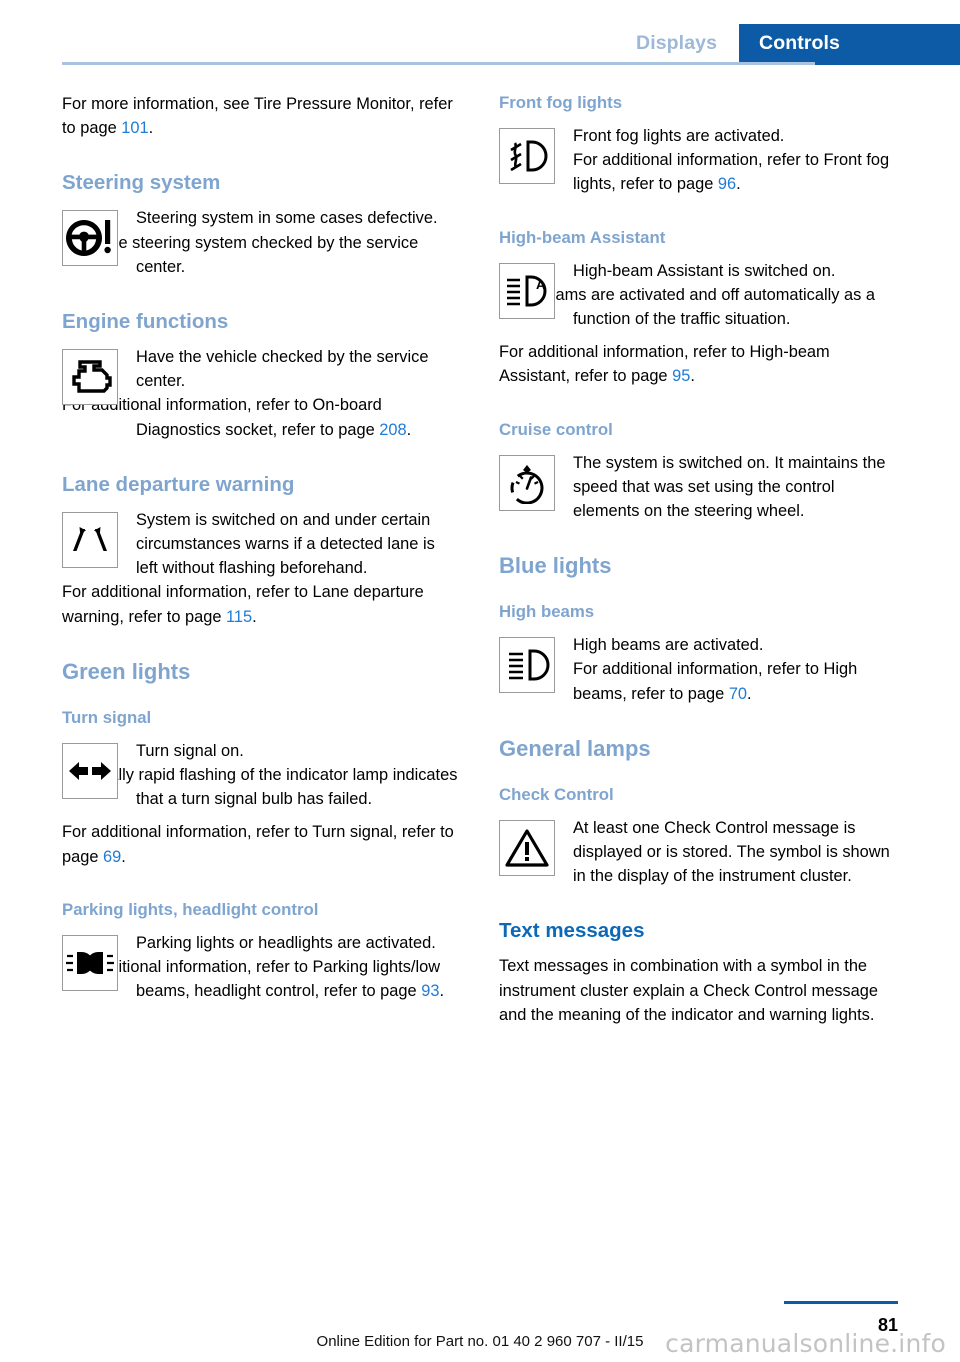  What do you see at coordinates (555, 566) in the screenshot?
I see `heading-blue-lights: Blue lights` at bounding box center [555, 566].